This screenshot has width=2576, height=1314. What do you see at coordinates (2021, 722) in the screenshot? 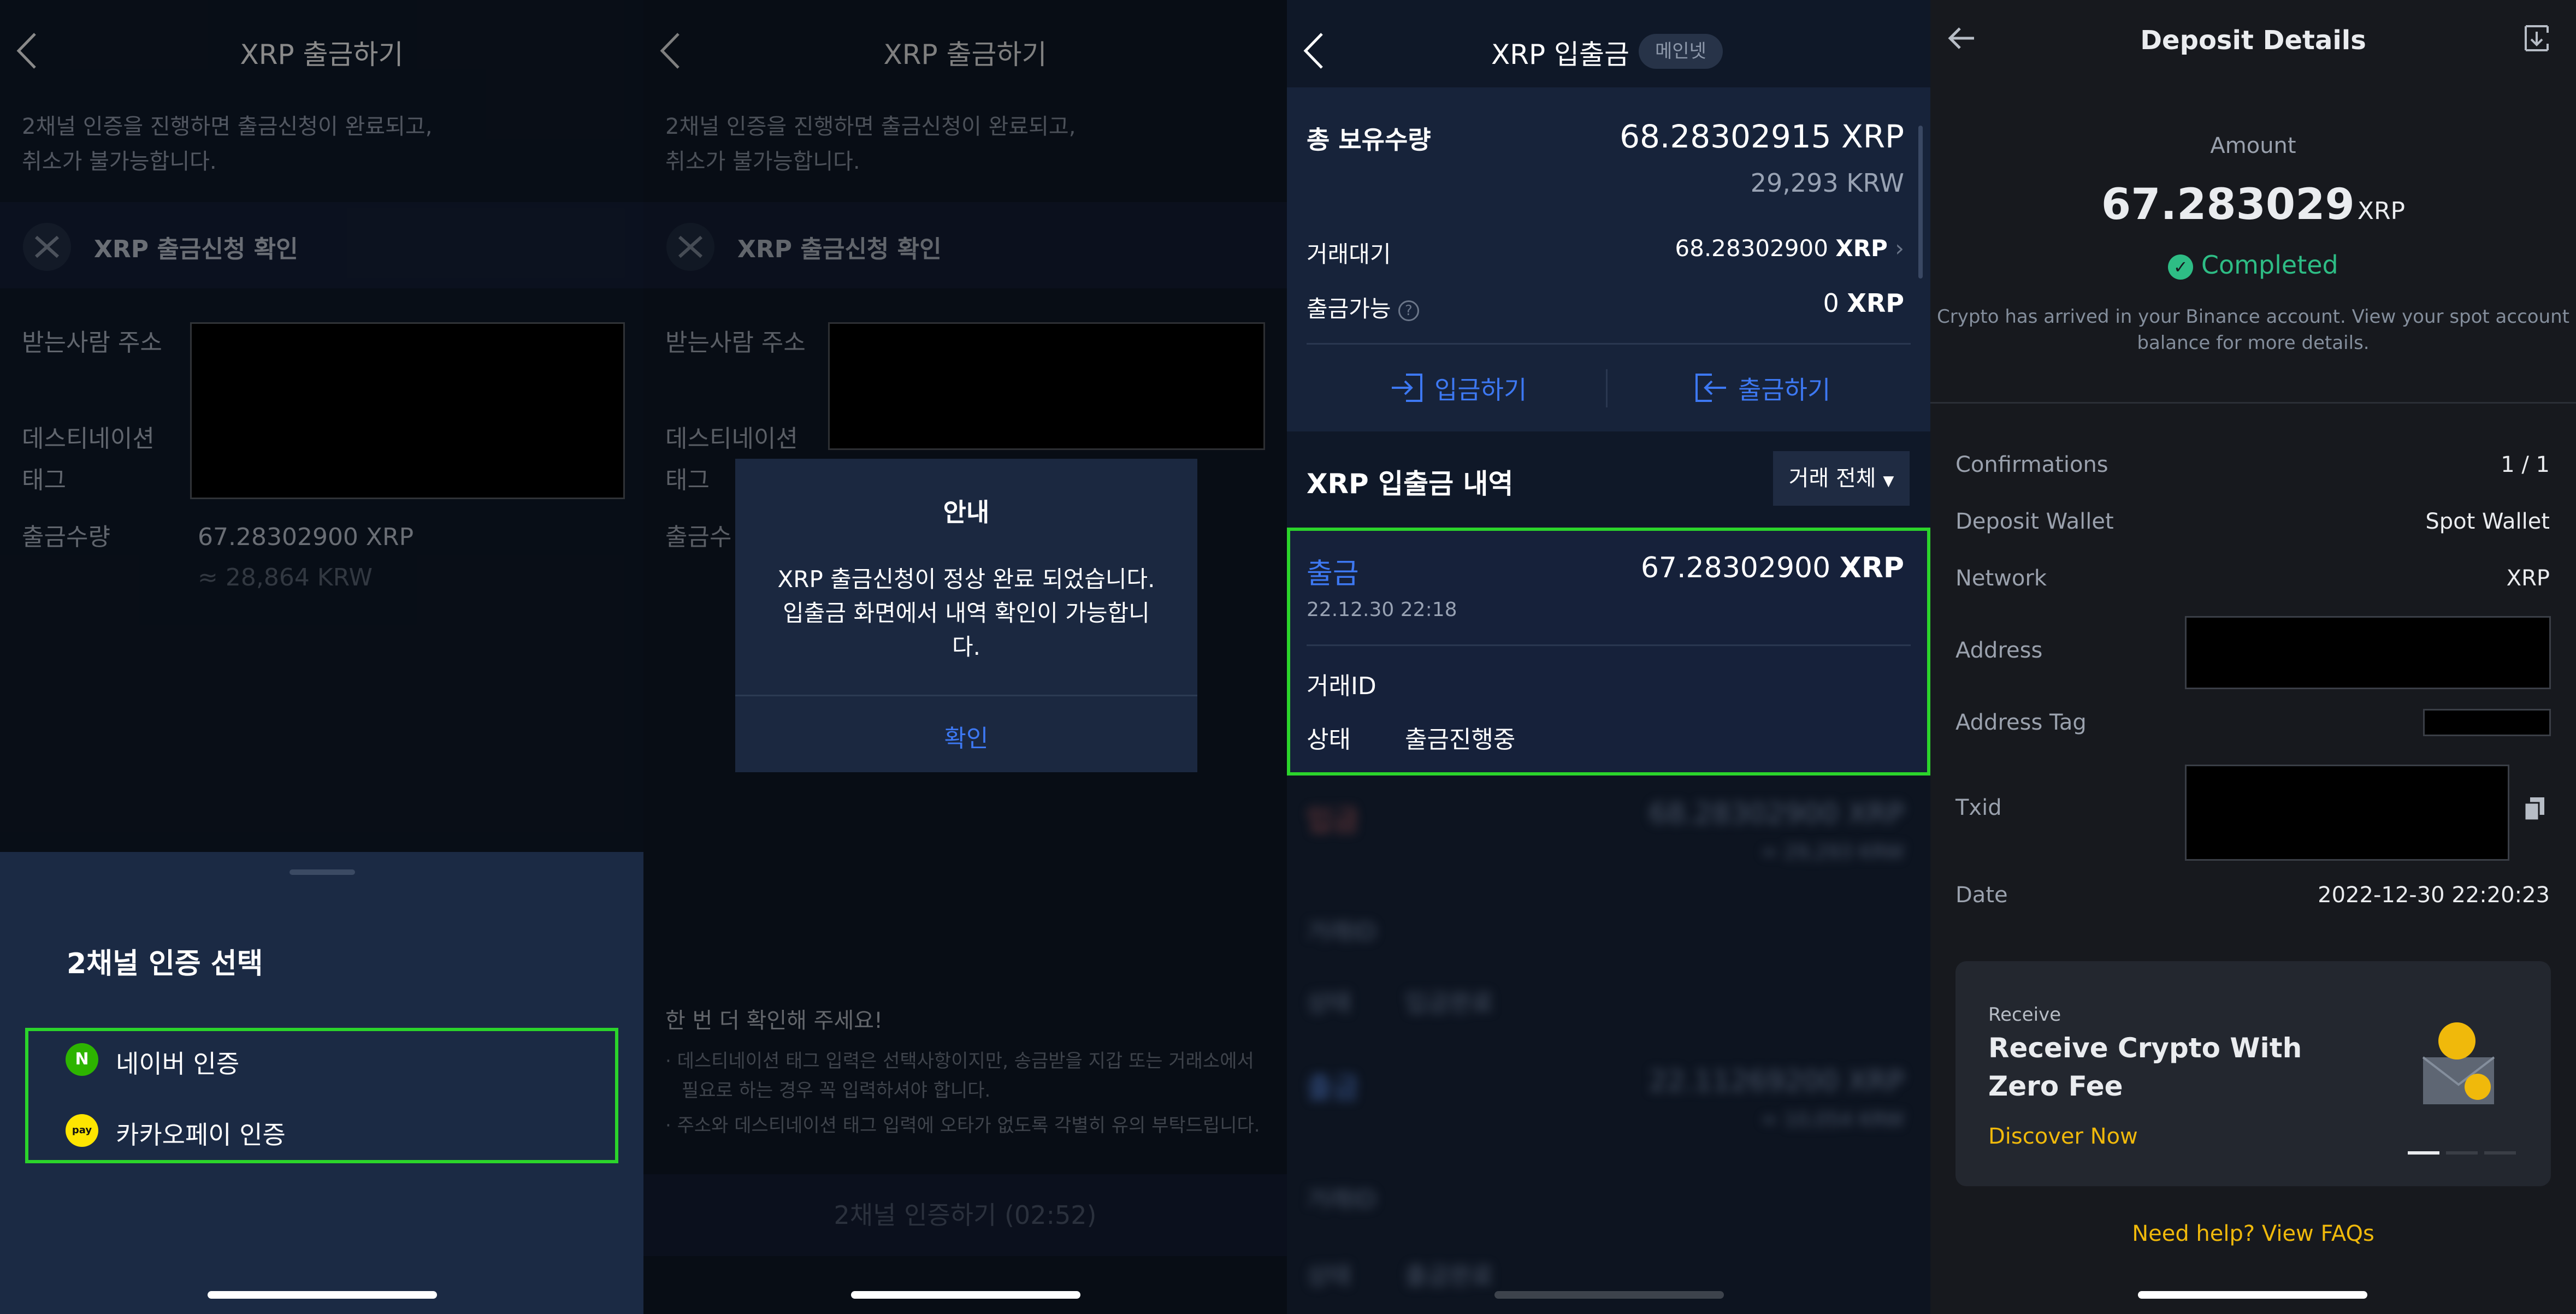
I see `address-tag-label: Address Tag` at bounding box center [2021, 722].